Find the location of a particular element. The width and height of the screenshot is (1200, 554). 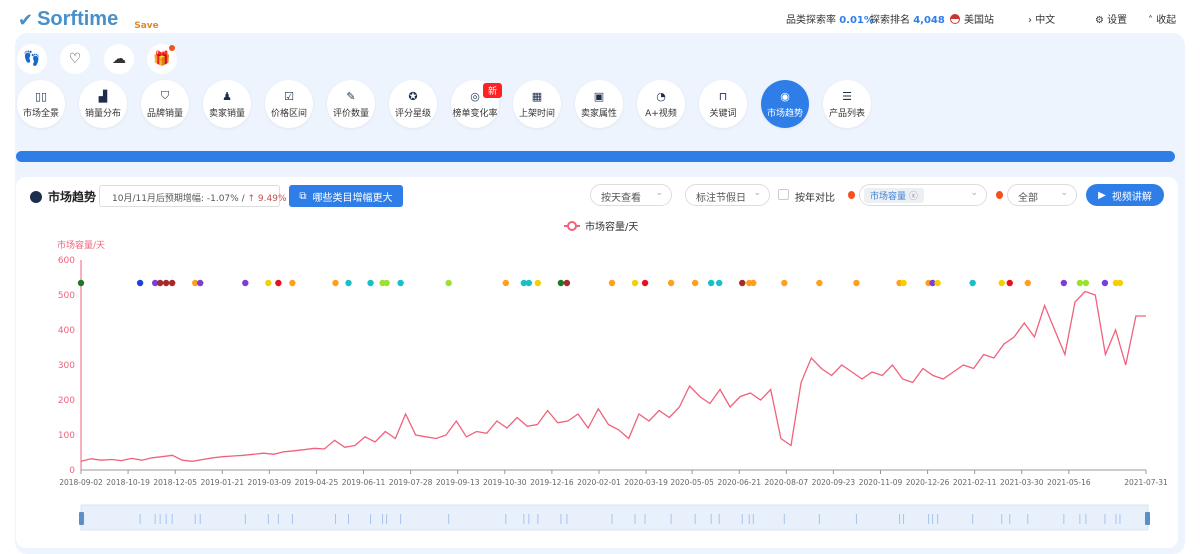

search-rate: 品类探索率 0.01% is located at coordinates (830, 20).